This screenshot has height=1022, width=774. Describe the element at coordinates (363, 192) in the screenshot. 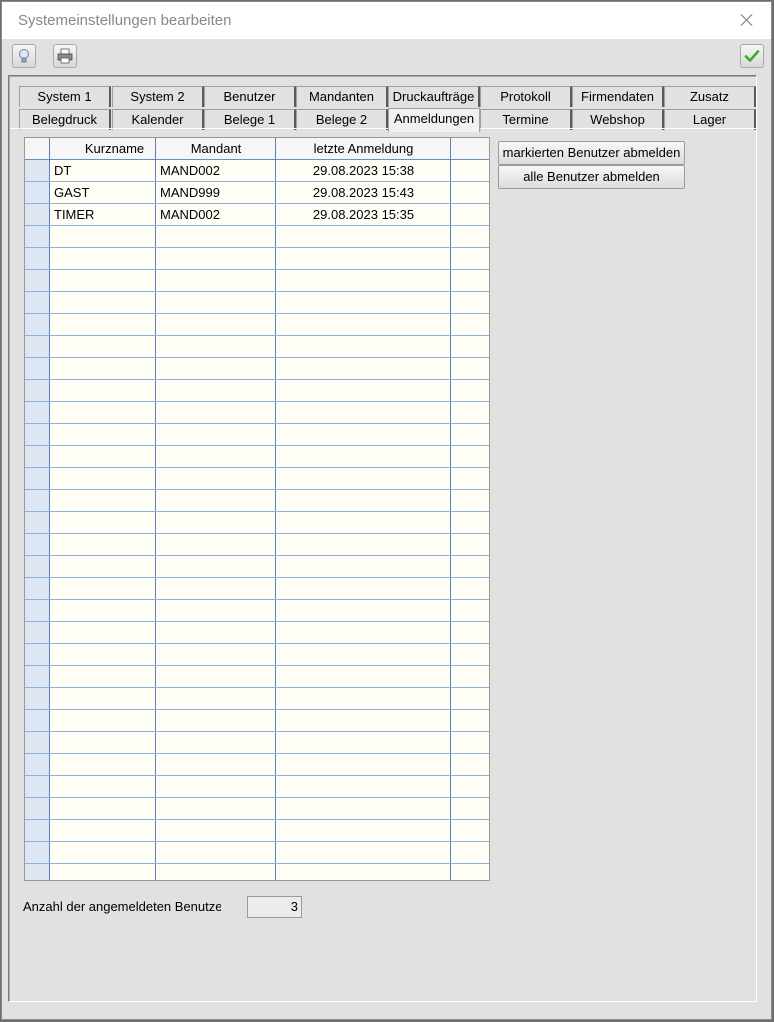

I see `cell-letzte-anmeldung: 29.08.2023 15:43` at that location.